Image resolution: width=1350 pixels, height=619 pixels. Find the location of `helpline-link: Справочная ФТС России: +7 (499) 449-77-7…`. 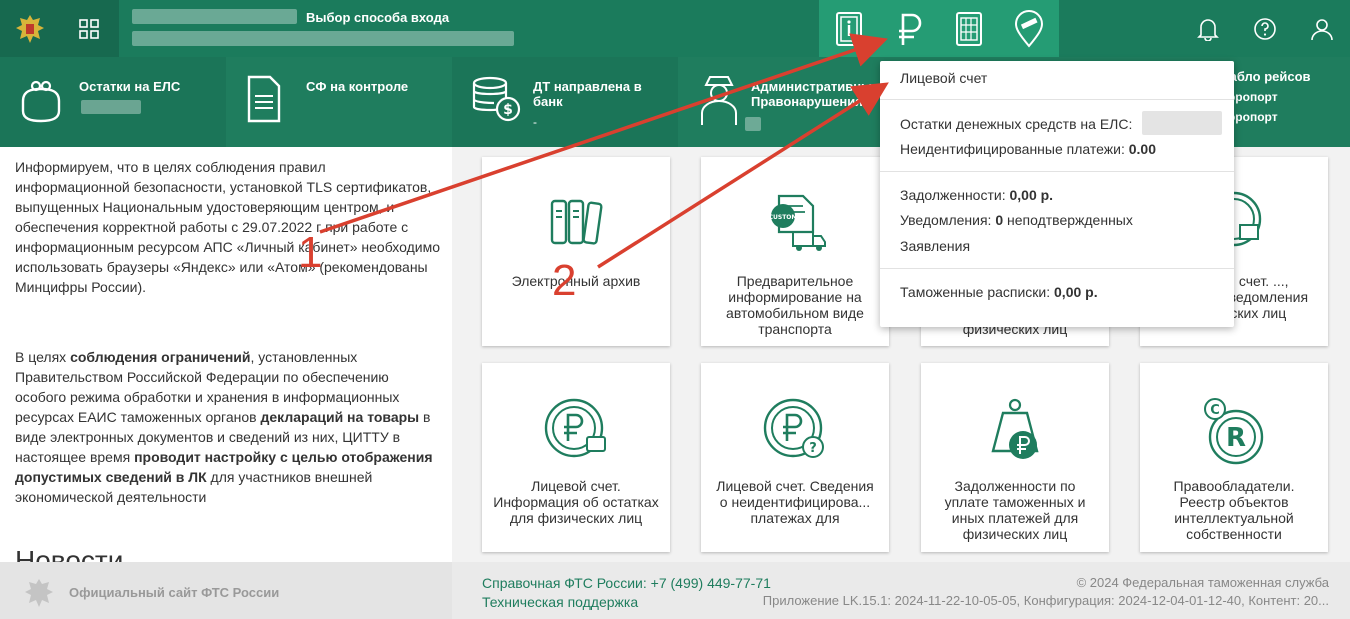

helpline-link: Справочная ФТС России: +7 (499) 449-77-7… is located at coordinates (626, 583).